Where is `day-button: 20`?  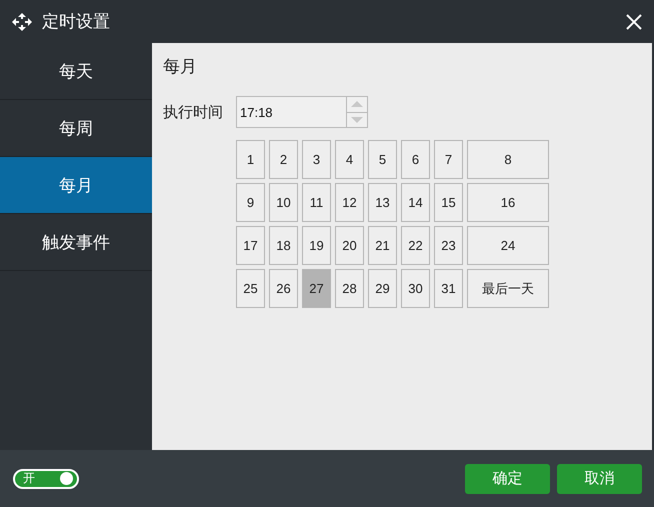 day-button: 20 is located at coordinates (349, 245).